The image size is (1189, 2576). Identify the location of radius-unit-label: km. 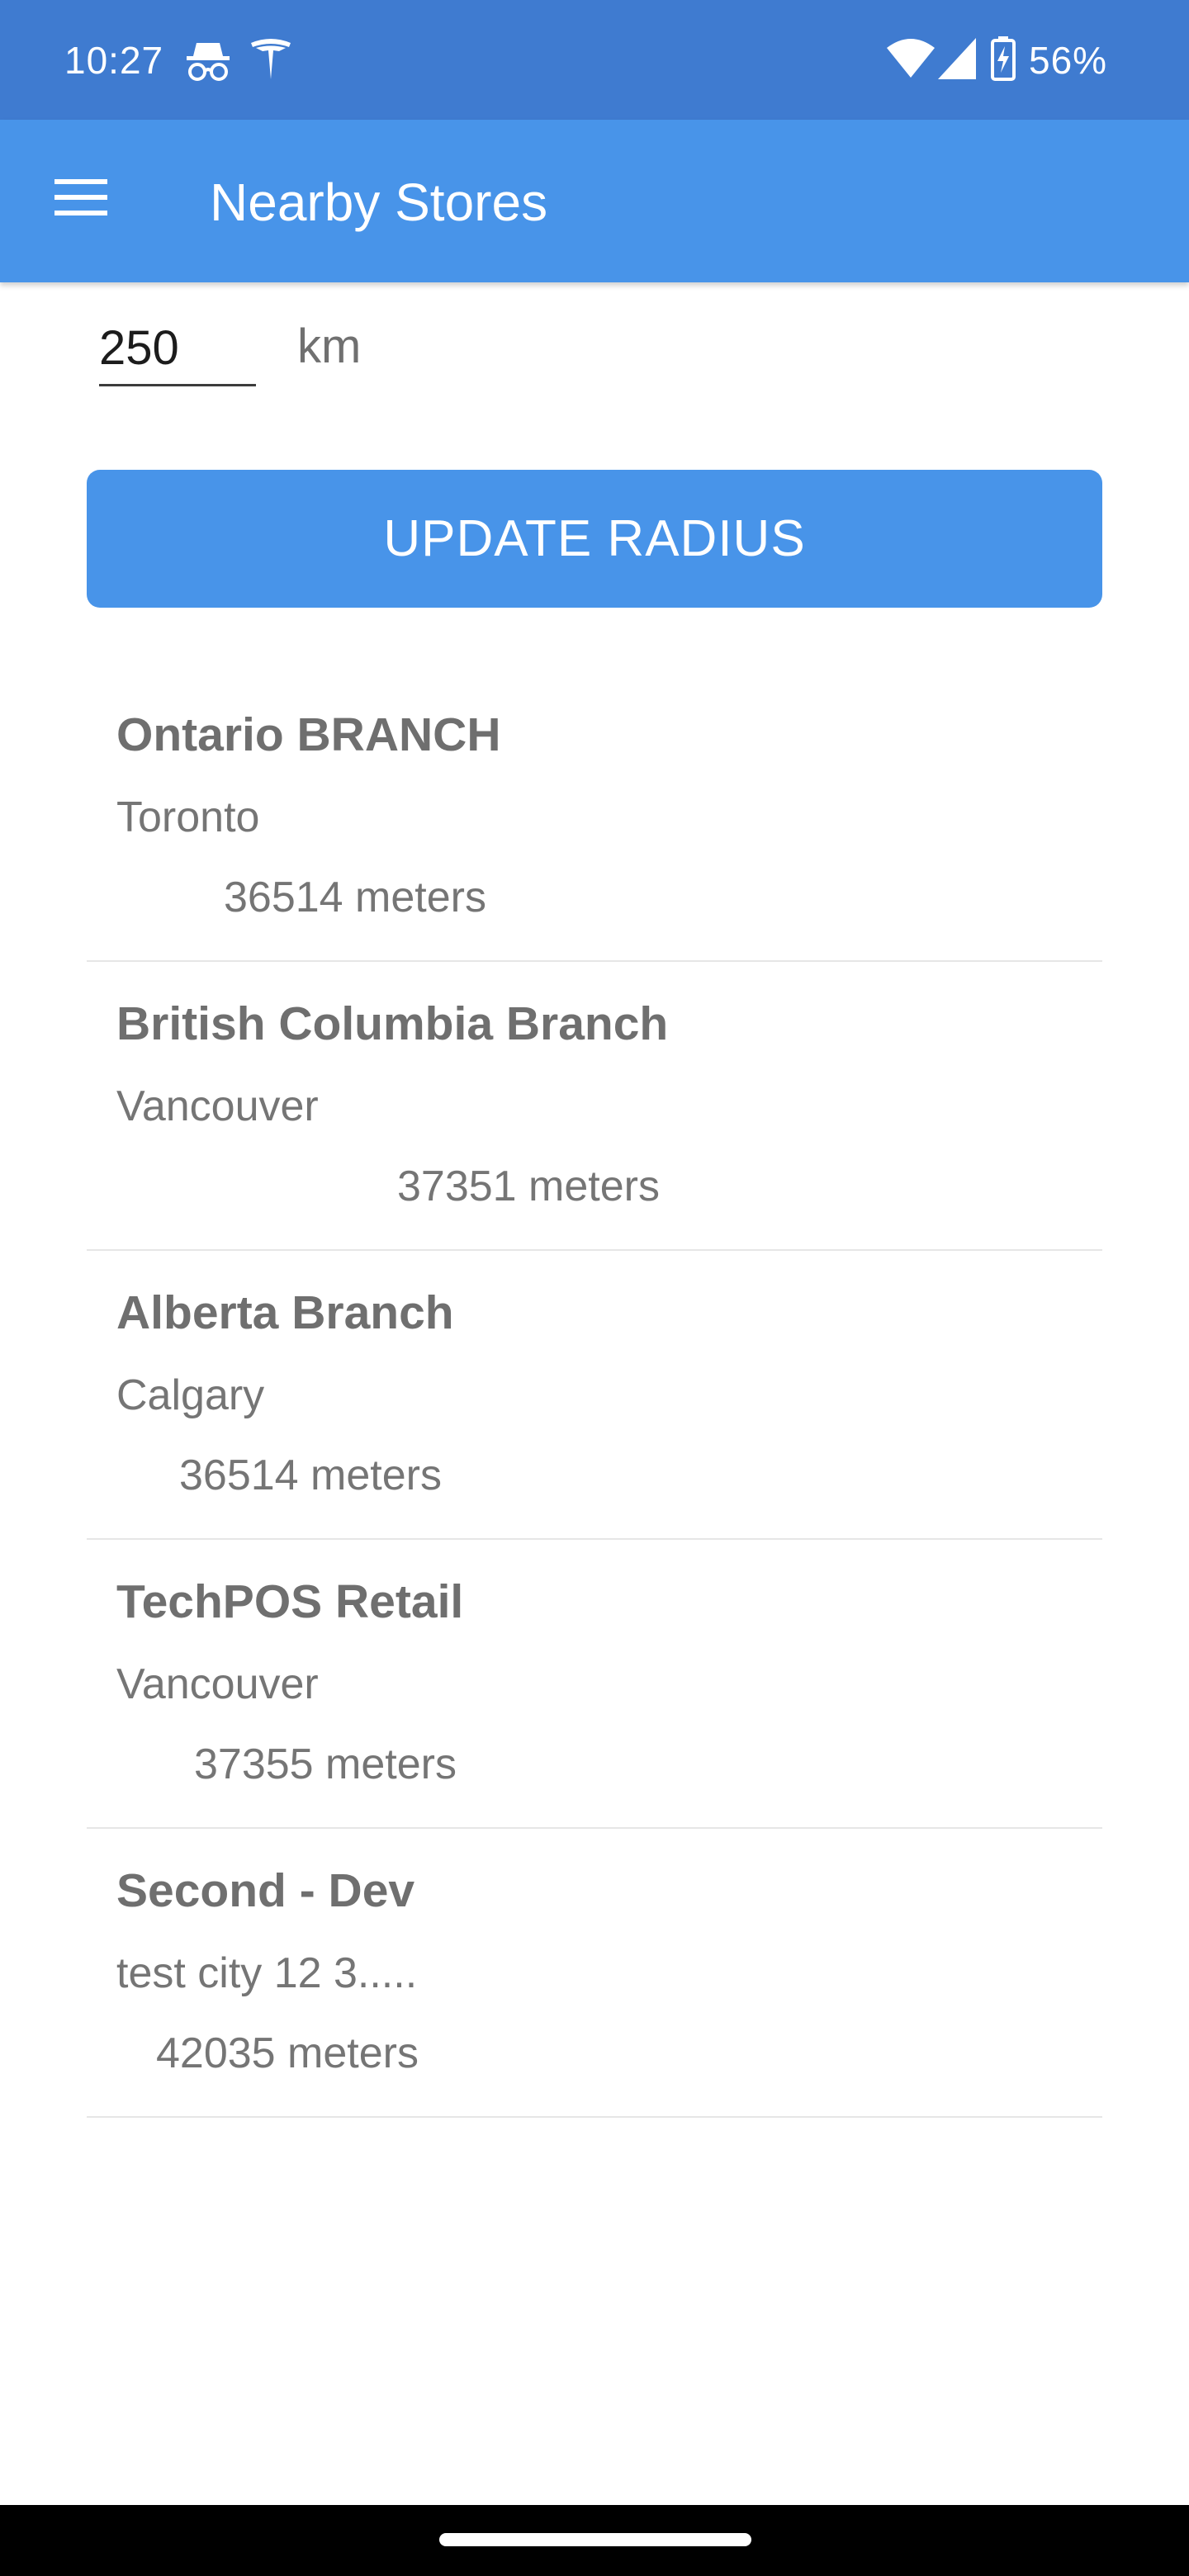
(329, 346).